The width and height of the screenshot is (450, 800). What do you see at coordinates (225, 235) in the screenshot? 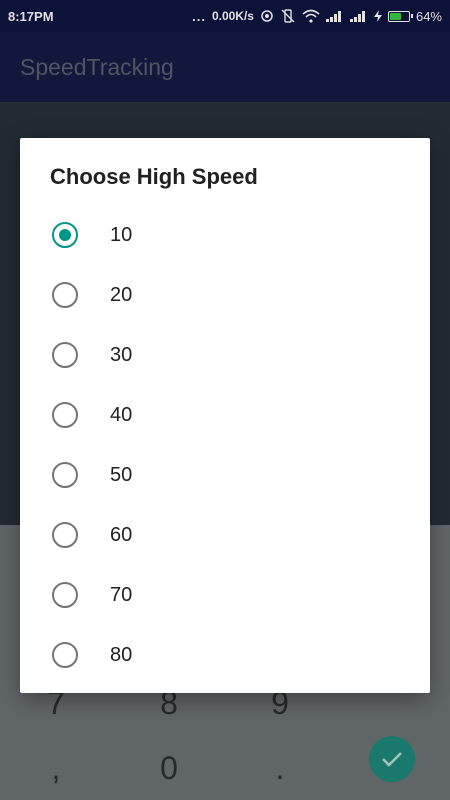
I see `speed-option: 10` at bounding box center [225, 235].